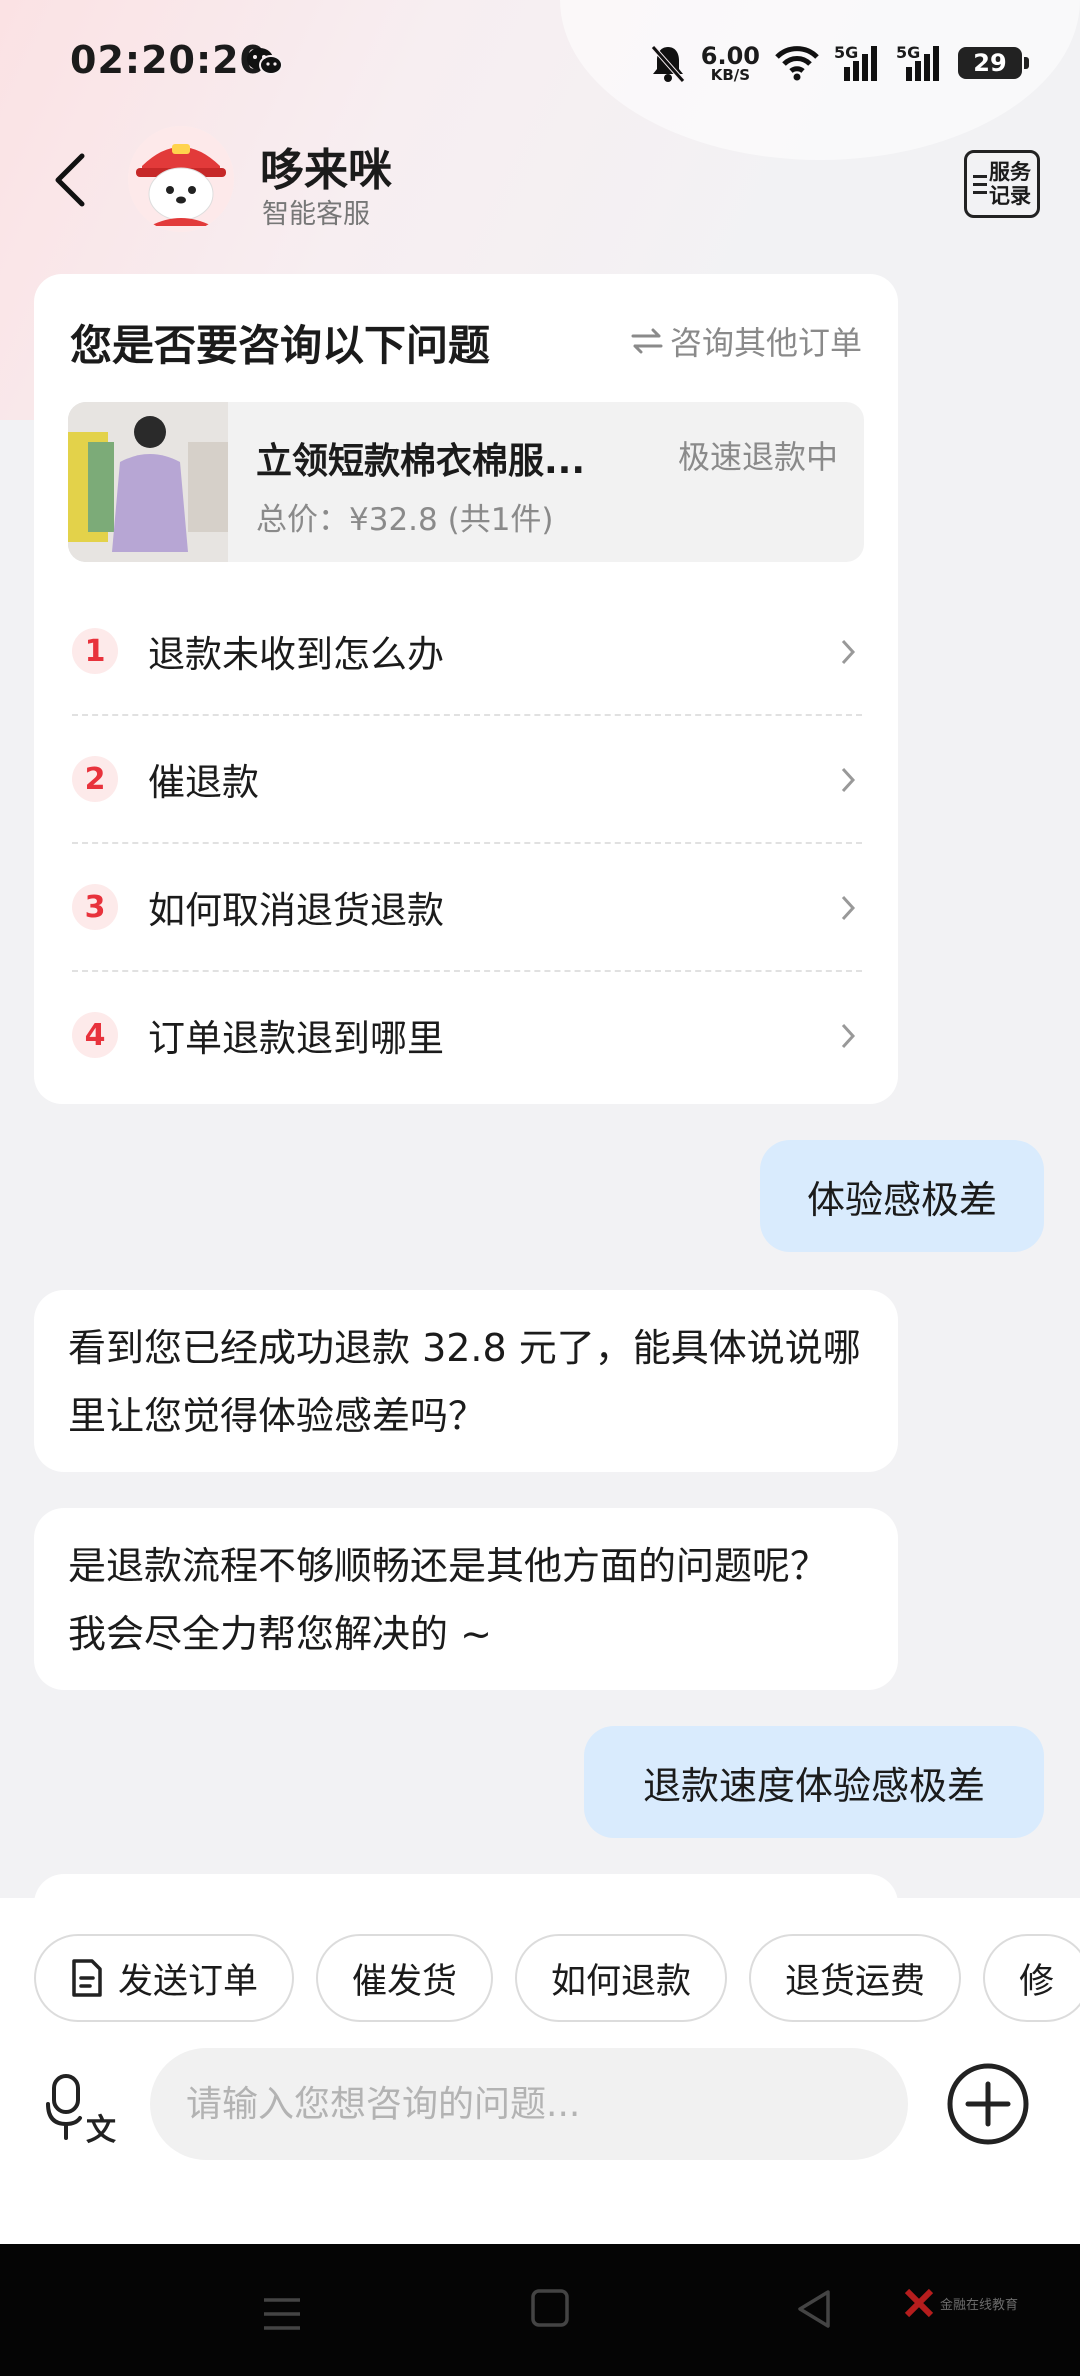 This screenshot has height=2376, width=1080. What do you see at coordinates (466, 1381) in the screenshot?
I see `bot-message: 看到您已经成功退款 32.8 元了，能具体说说哪里让您觉得体验感差吗？` at bounding box center [466, 1381].